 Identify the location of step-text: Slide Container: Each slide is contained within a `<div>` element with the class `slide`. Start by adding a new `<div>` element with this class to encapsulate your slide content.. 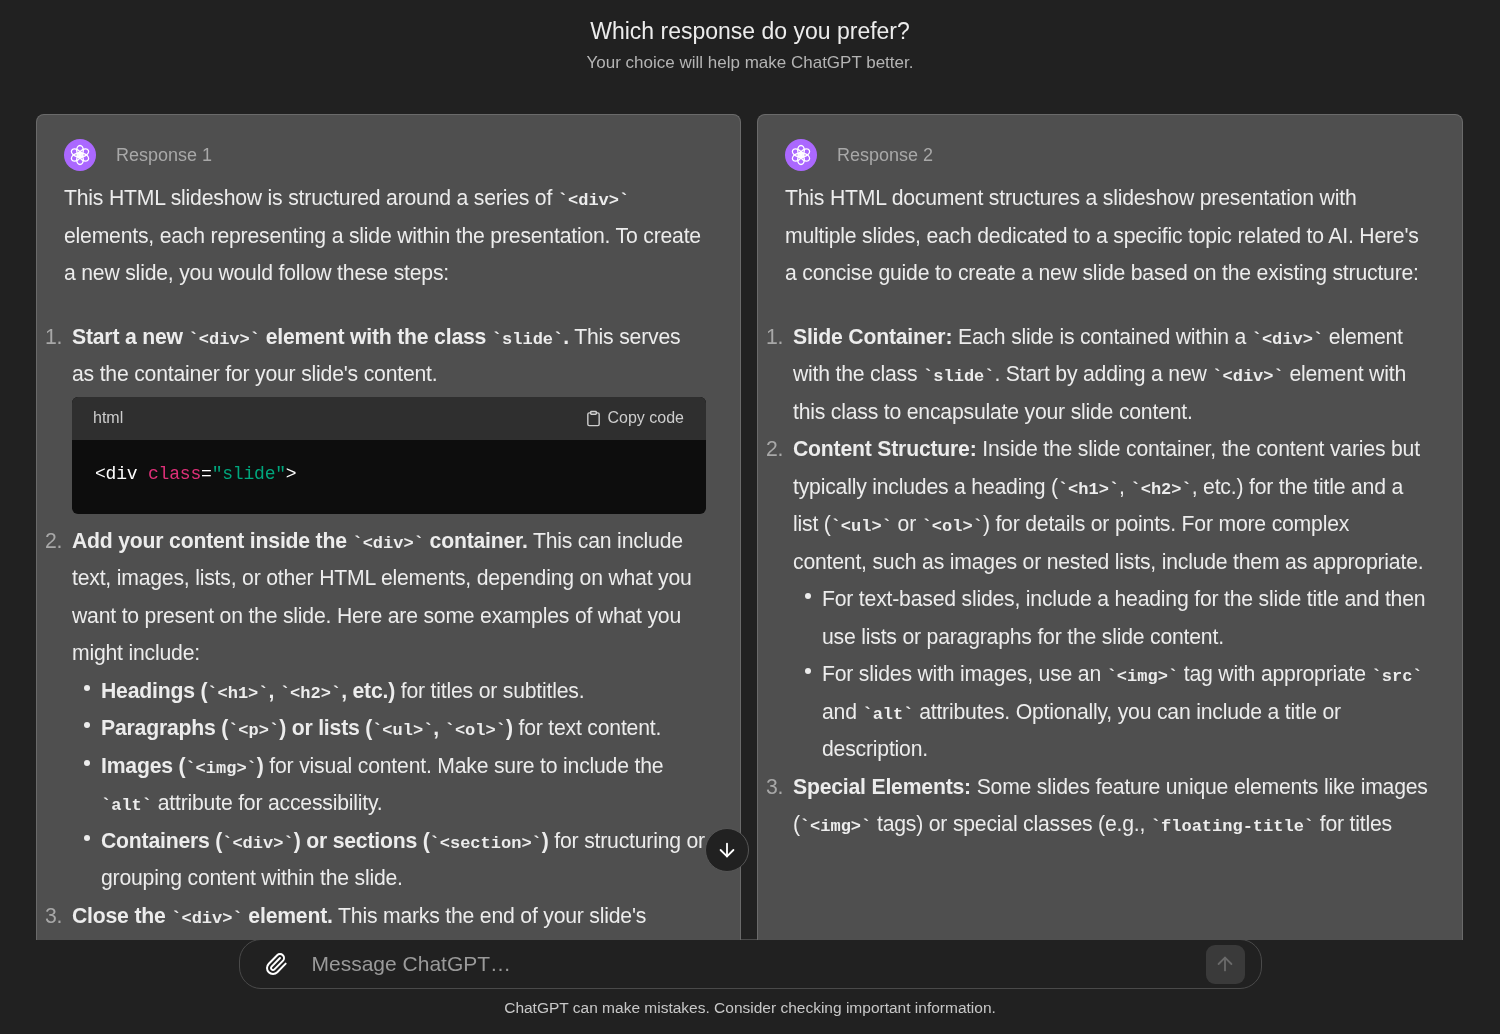
(1100, 374).